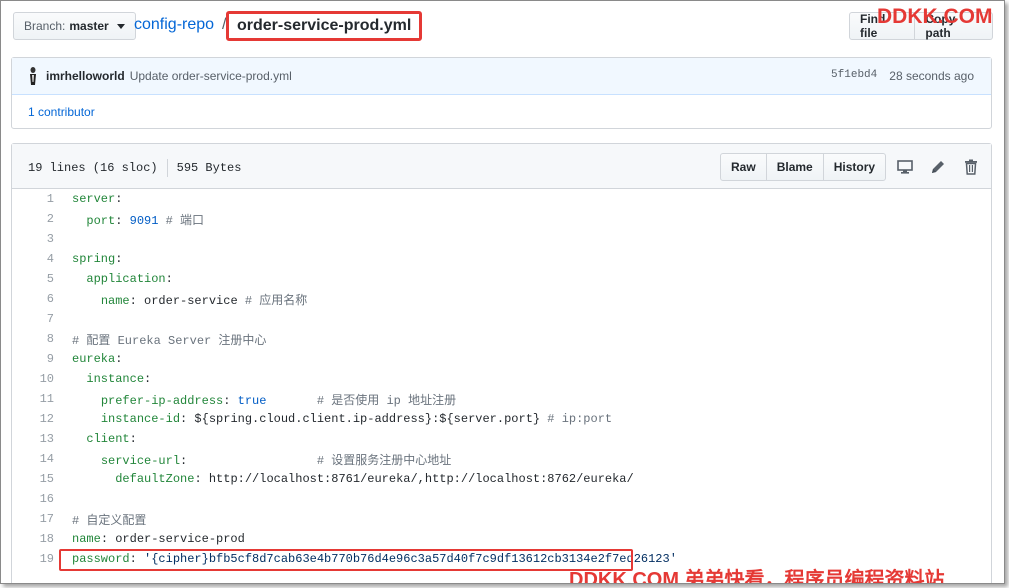 This screenshot has height=588, width=1009. I want to click on commit-sha-link: 5f1ebd4, so click(854, 76).